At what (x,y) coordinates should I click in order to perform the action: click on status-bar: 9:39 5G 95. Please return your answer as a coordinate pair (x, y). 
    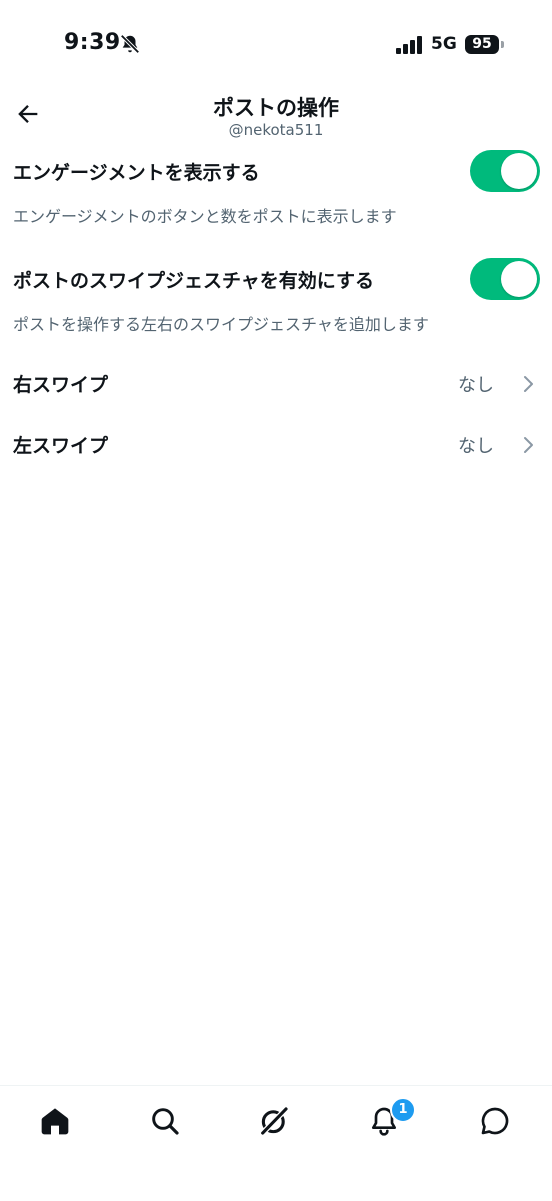
    Looking at the image, I should click on (276, 46).